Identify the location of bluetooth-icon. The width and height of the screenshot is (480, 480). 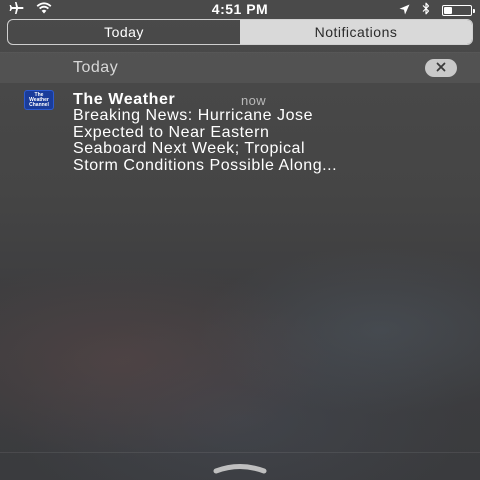
(426, 10).